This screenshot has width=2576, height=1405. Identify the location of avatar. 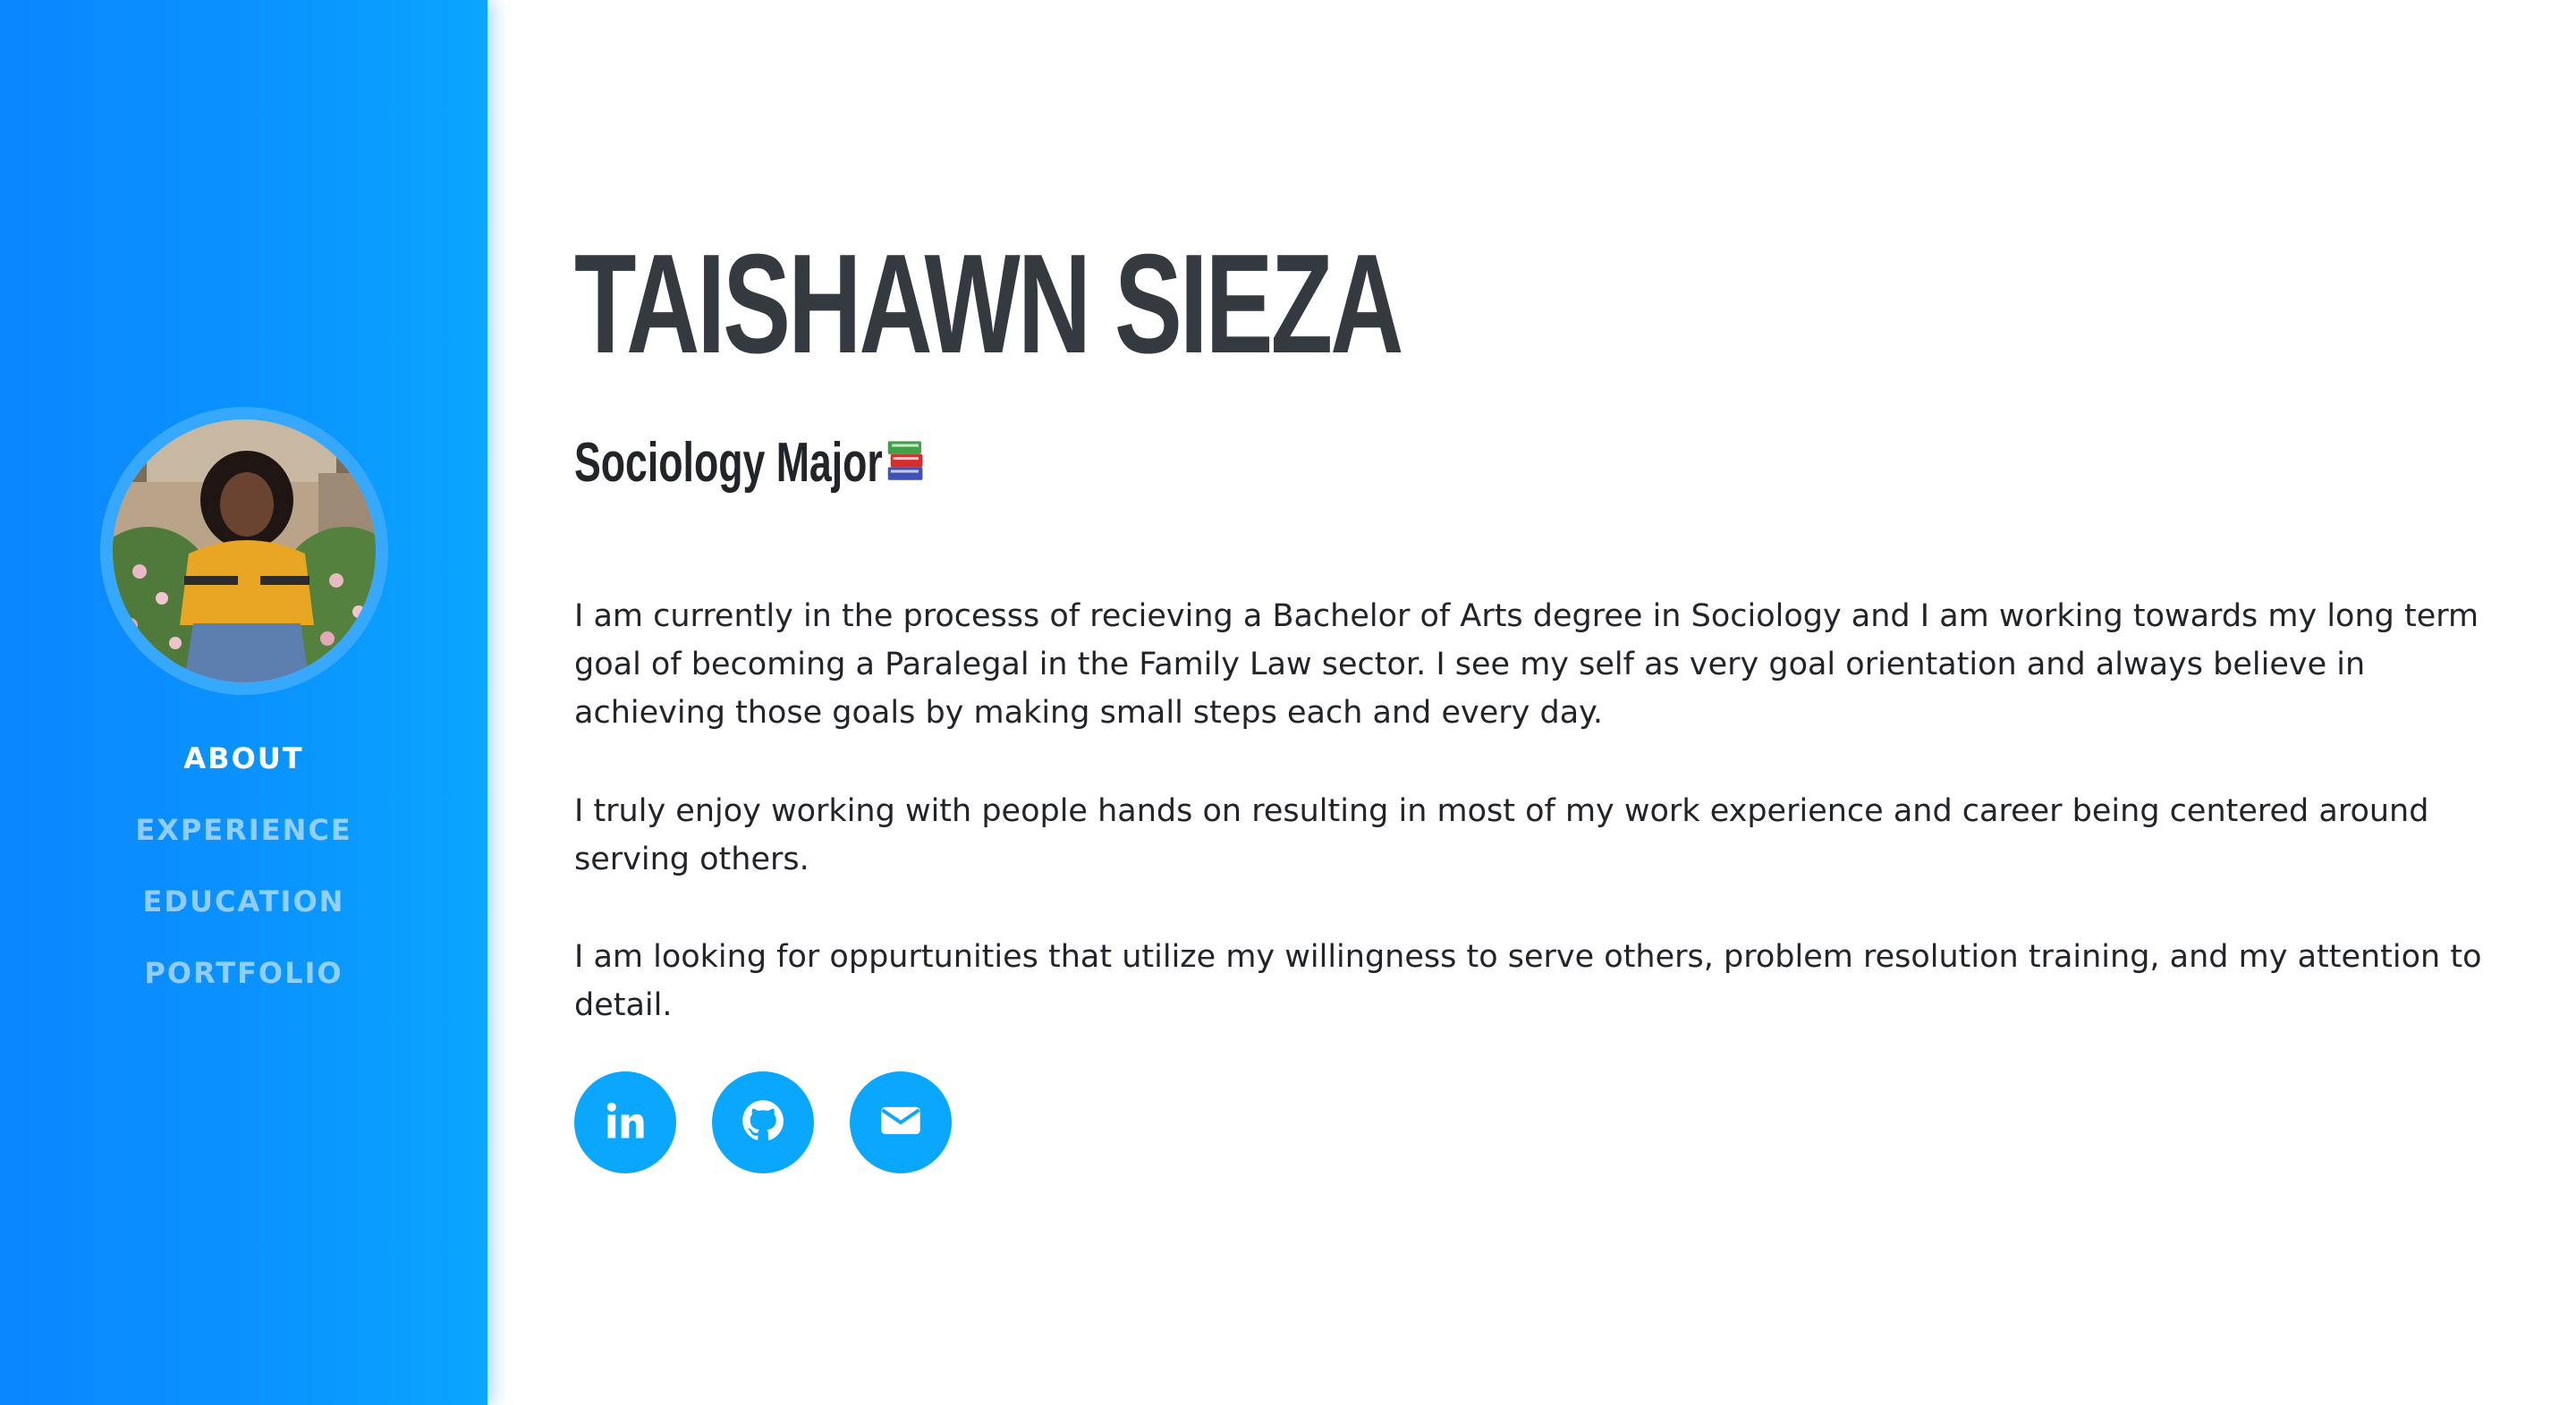
(244, 551).